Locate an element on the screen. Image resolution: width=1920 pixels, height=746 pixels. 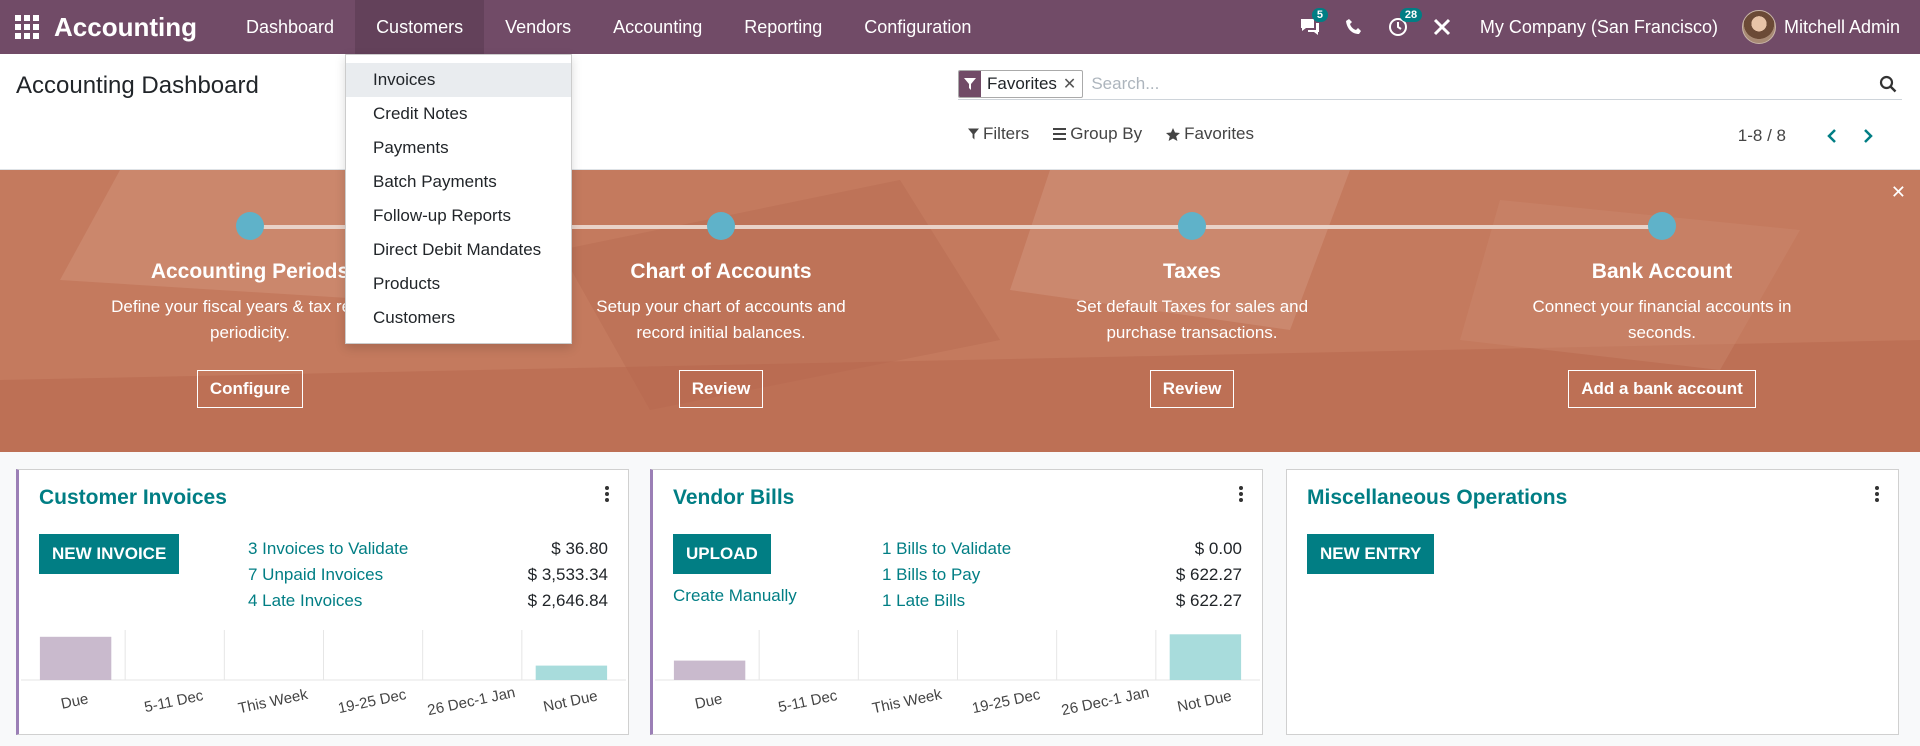
card-title: Miscellaneous Operations is located at coordinates (1437, 498).